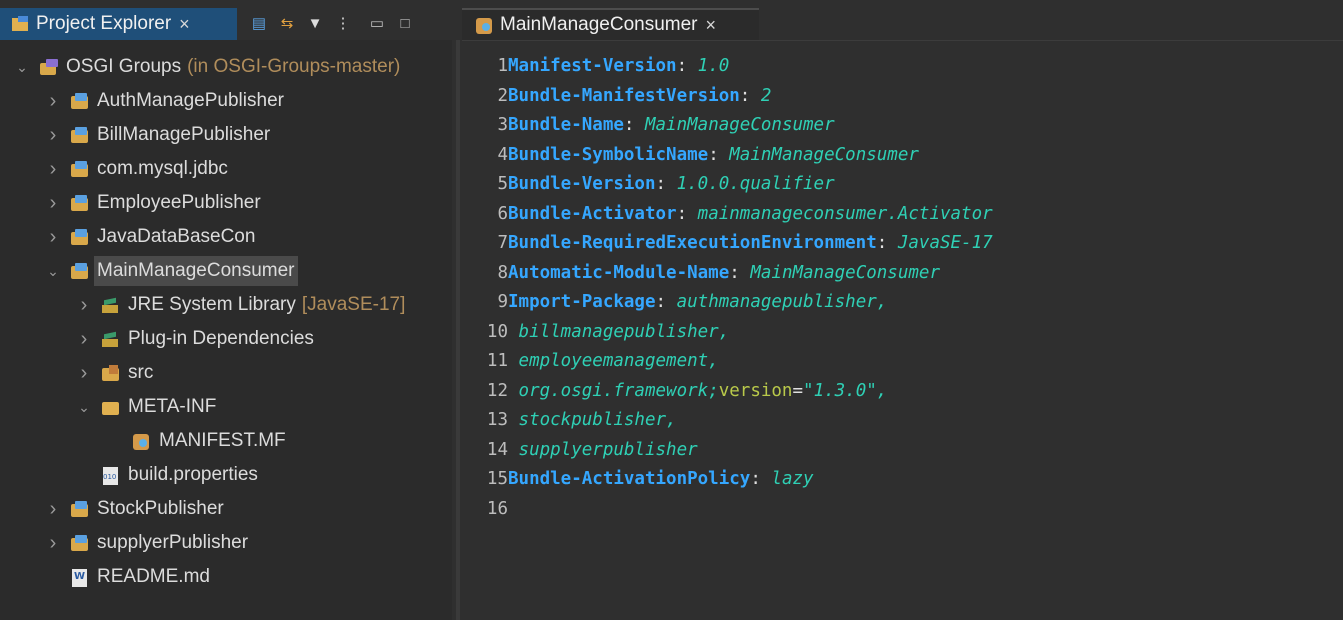  I want to click on minimize-icon: ▭, so click(377, 23).